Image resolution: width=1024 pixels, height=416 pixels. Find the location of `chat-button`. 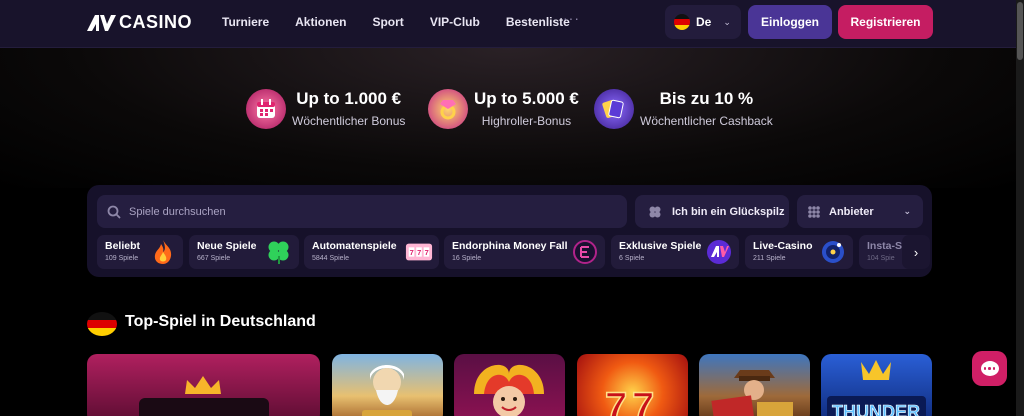

chat-button is located at coordinates (989, 368).